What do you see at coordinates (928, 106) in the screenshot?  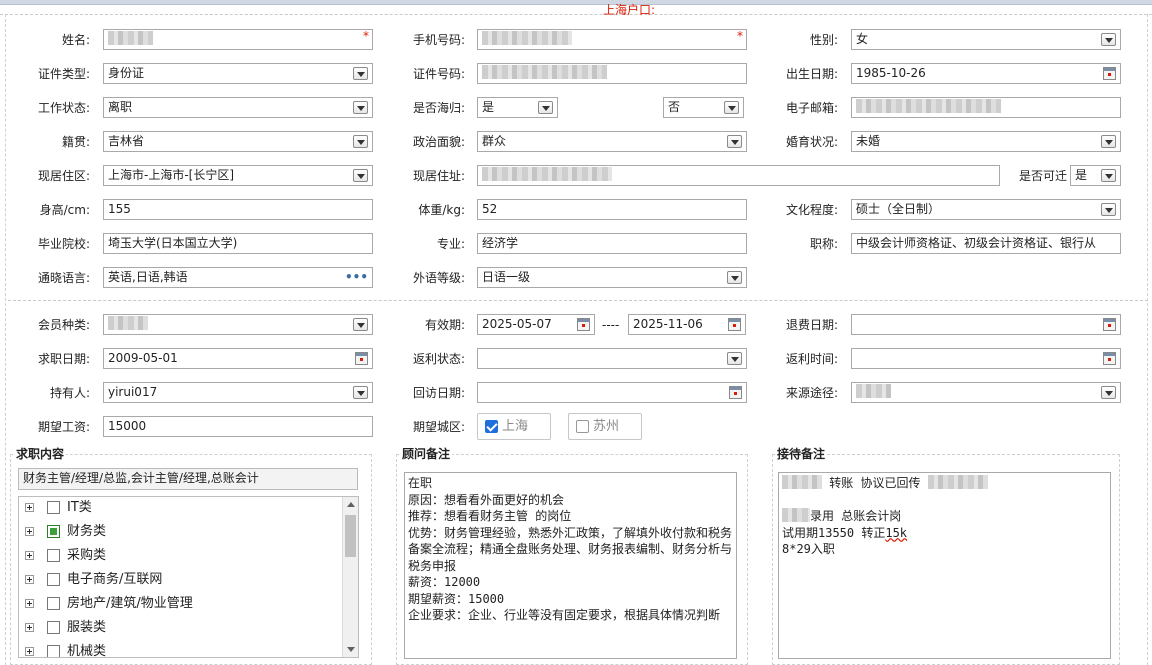 I see `redacted-email` at bounding box center [928, 106].